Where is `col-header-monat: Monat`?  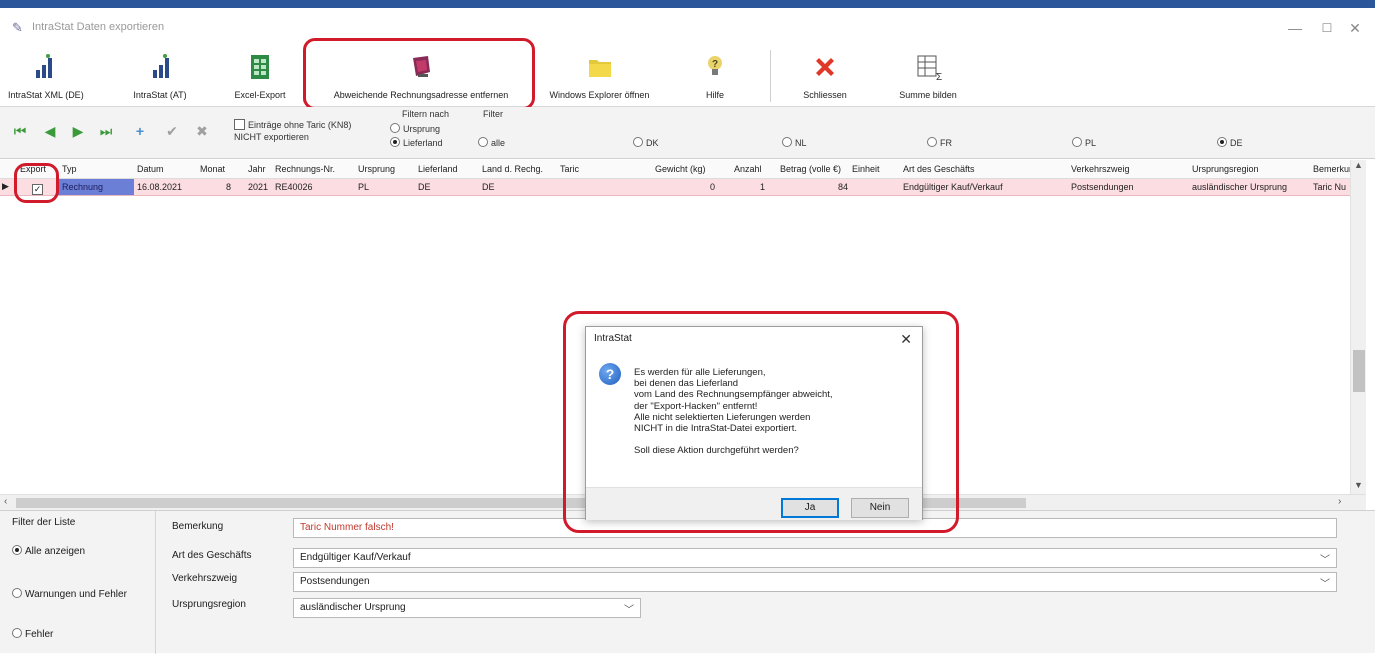
col-header-monat: Monat is located at coordinates (212, 169).